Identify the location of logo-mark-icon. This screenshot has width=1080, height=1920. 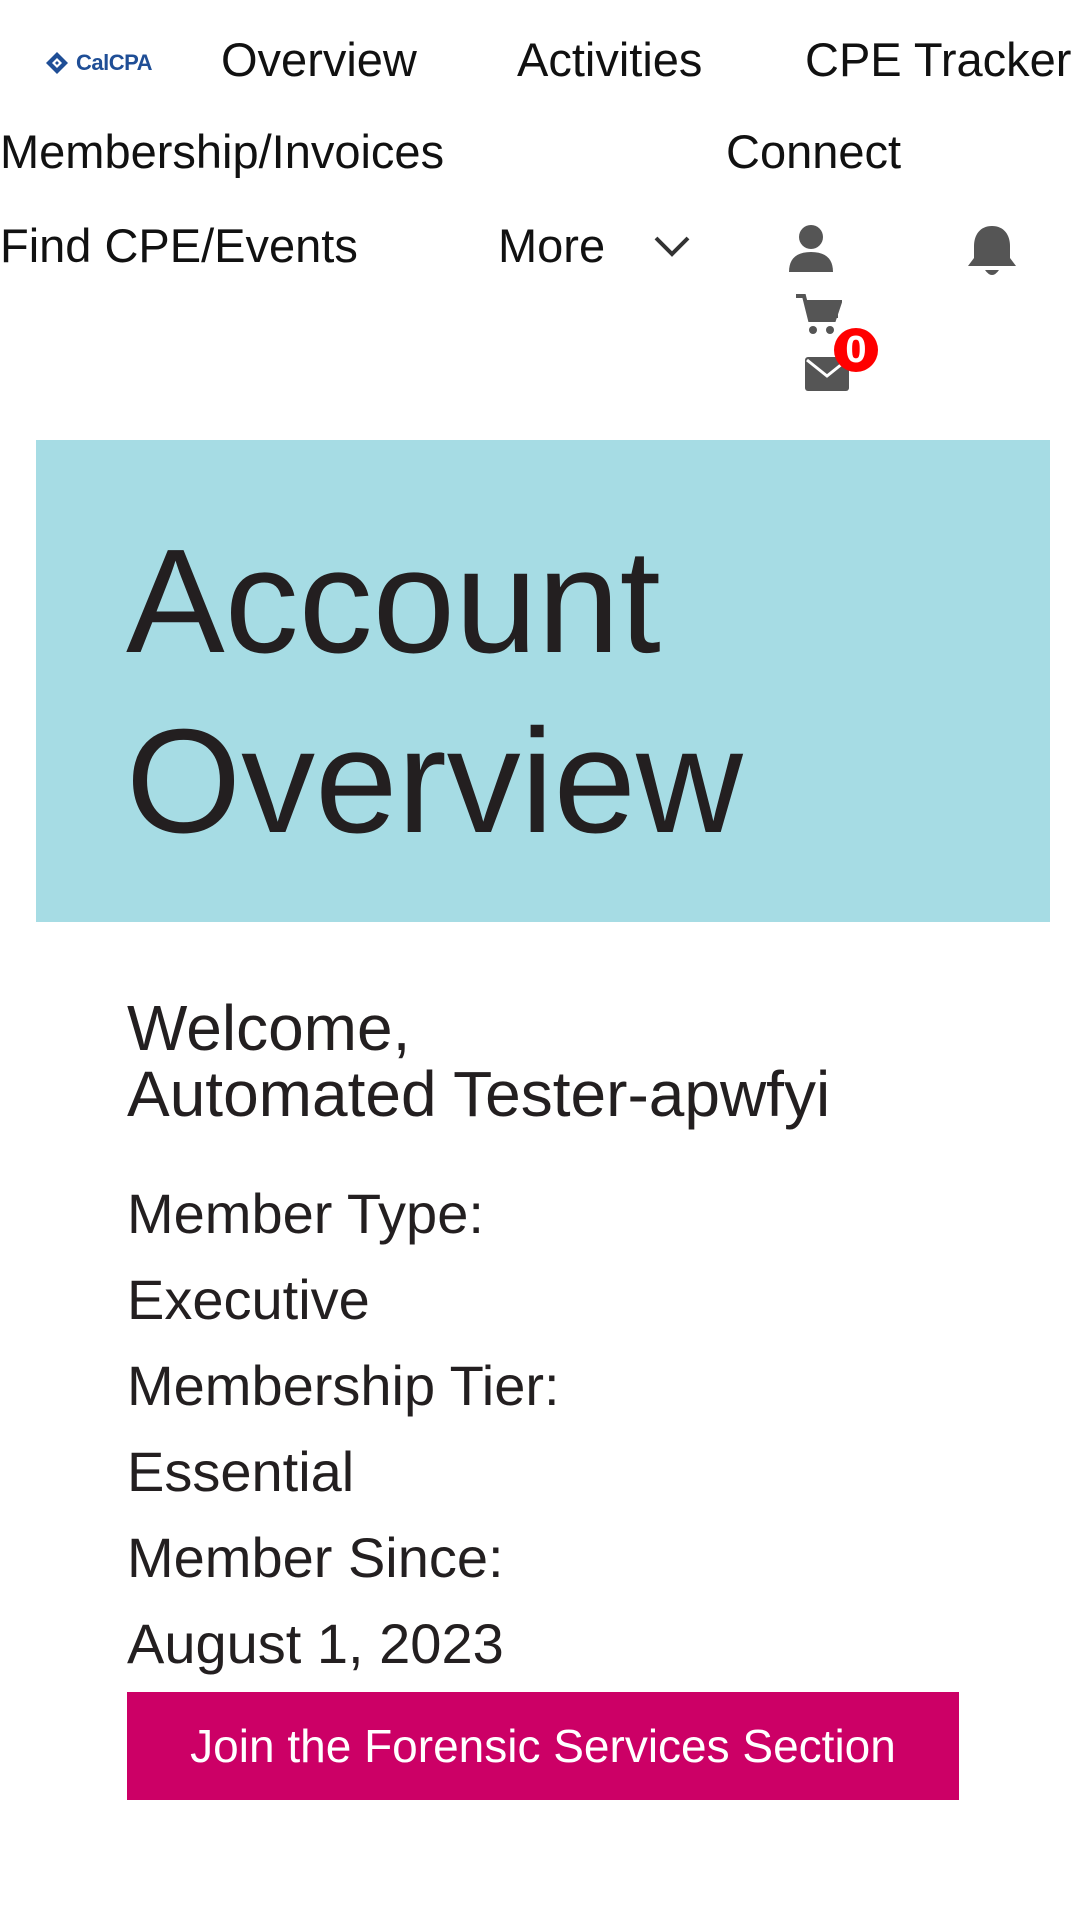
(57, 63).